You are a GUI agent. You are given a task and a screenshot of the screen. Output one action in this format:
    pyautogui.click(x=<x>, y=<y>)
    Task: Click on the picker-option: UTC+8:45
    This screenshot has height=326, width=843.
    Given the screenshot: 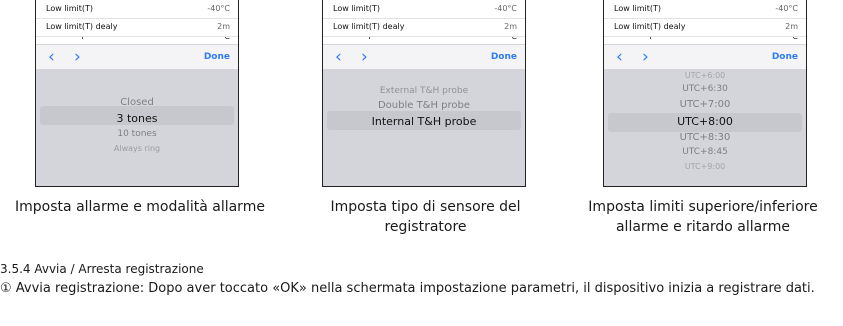 What is the action you would take?
    pyautogui.click(x=705, y=152)
    